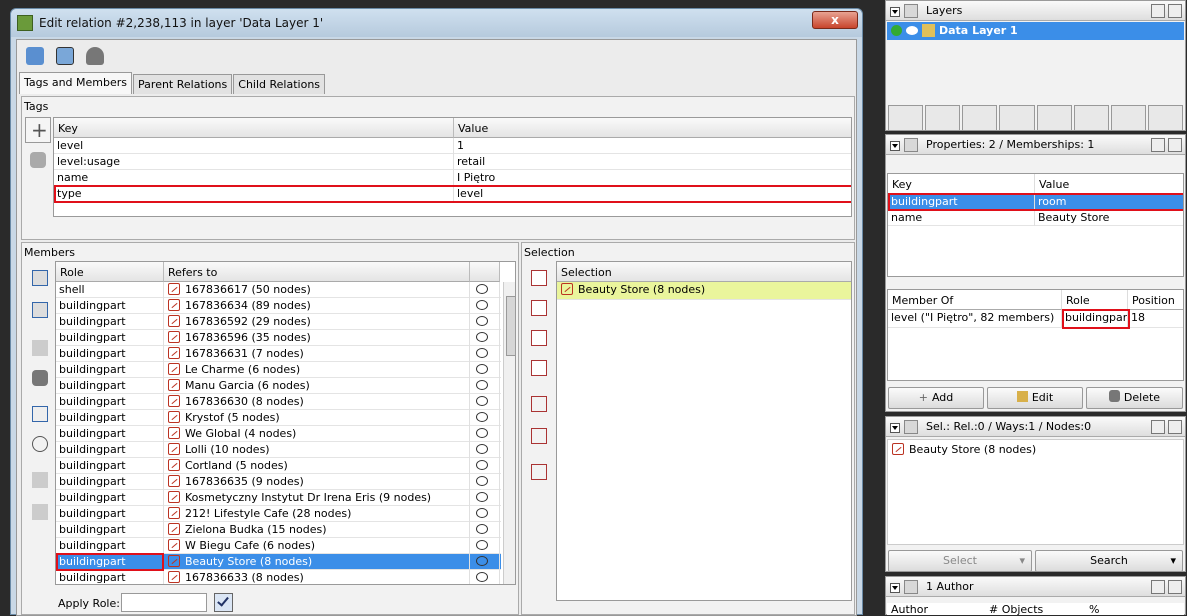 Image resolution: width=1187 pixels, height=616 pixels. I want to click on sort-selection-button, so click(539, 472).